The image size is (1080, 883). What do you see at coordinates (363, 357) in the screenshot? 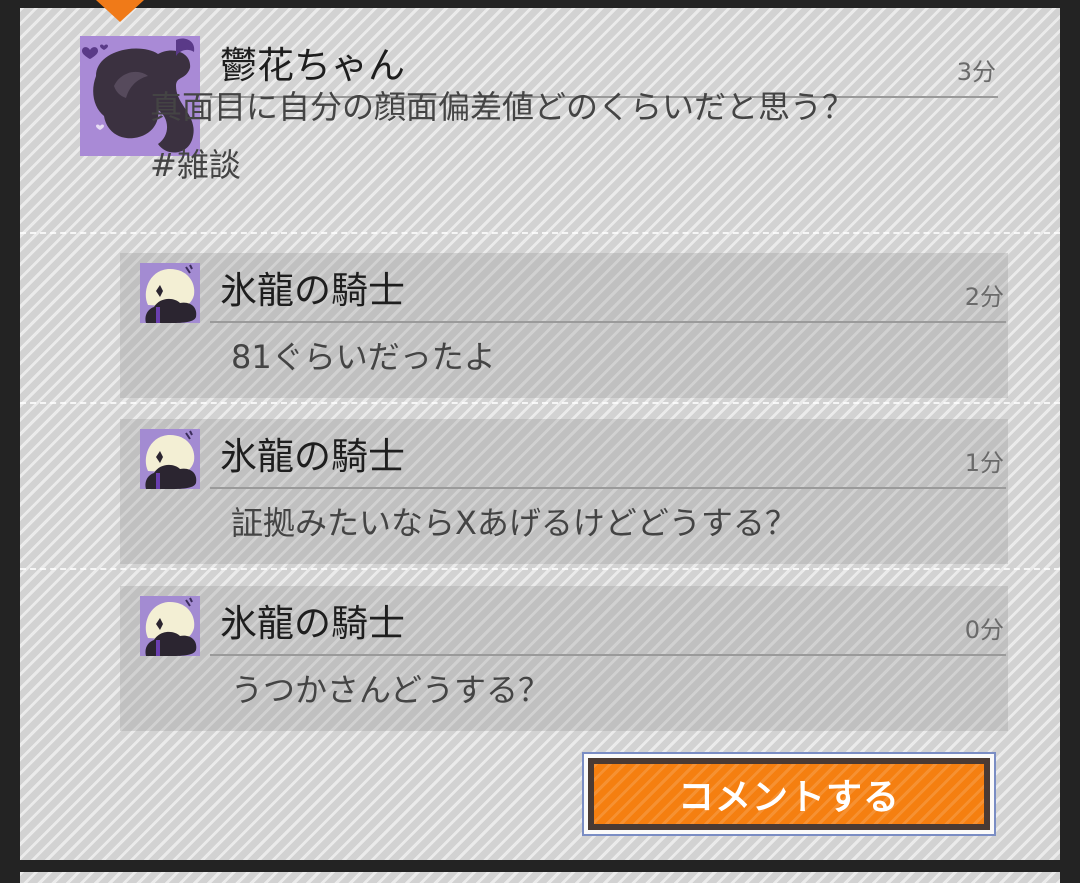
I see `reply-body: 81ぐらいだったよ` at bounding box center [363, 357].